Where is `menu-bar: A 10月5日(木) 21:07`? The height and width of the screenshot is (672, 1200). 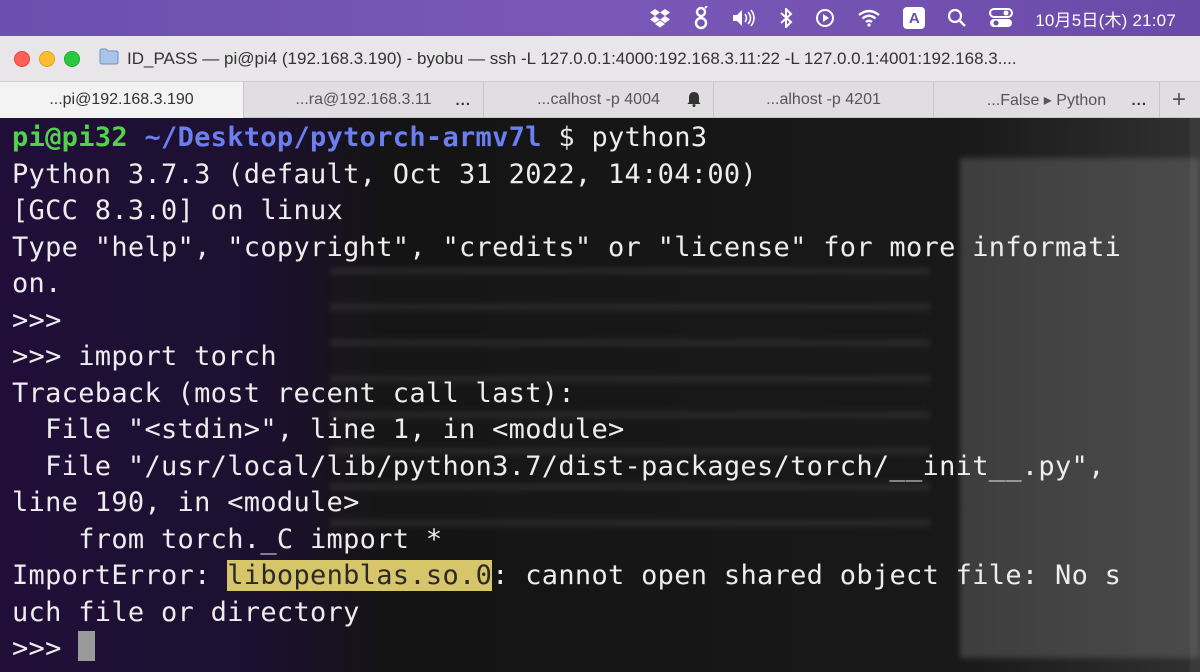 menu-bar: A 10月5日(木) 21:07 is located at coordinates (600, 18).